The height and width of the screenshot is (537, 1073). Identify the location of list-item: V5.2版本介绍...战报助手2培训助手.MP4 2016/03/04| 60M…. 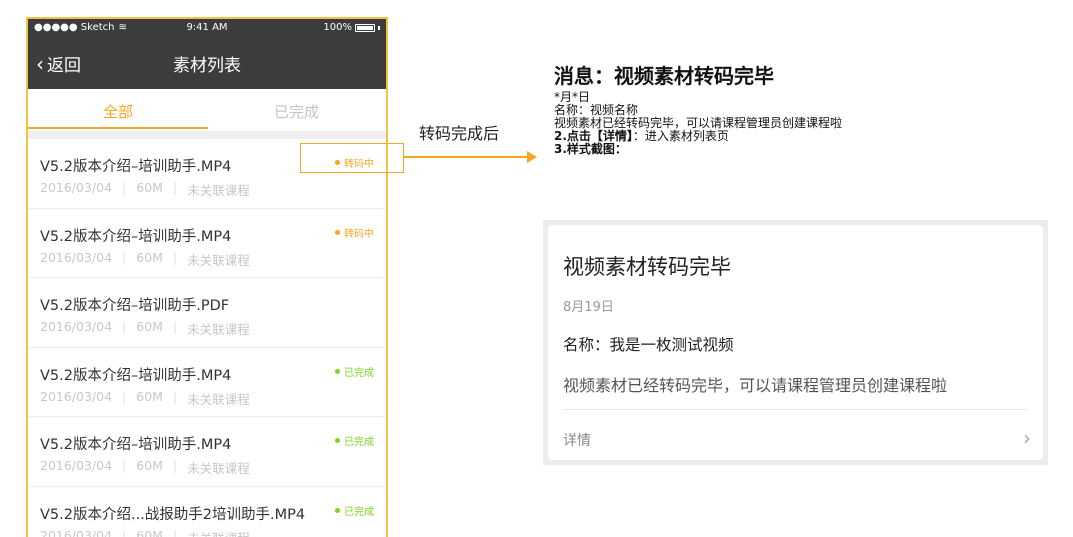
(207, 512).